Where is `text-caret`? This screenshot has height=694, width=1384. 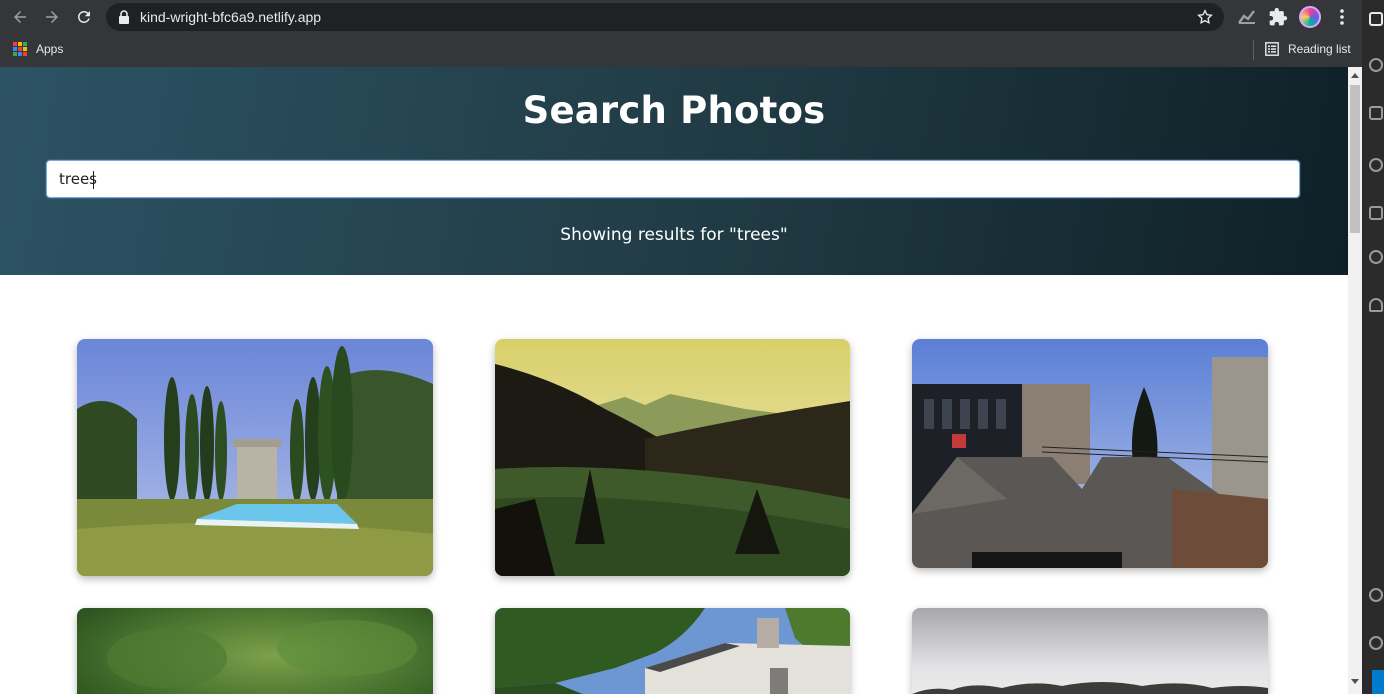
text-caret is located at coordinates (93, 180).